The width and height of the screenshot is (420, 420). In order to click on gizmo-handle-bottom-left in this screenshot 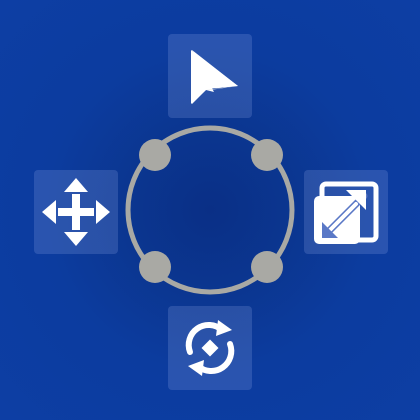, I will do `click(155, 267)`.